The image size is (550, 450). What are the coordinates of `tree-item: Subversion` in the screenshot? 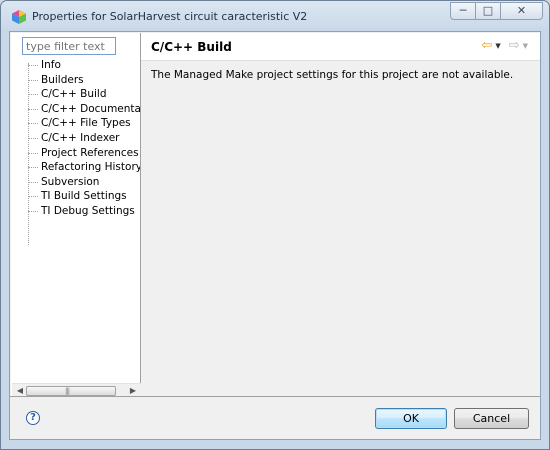 It's located at (84, 182).